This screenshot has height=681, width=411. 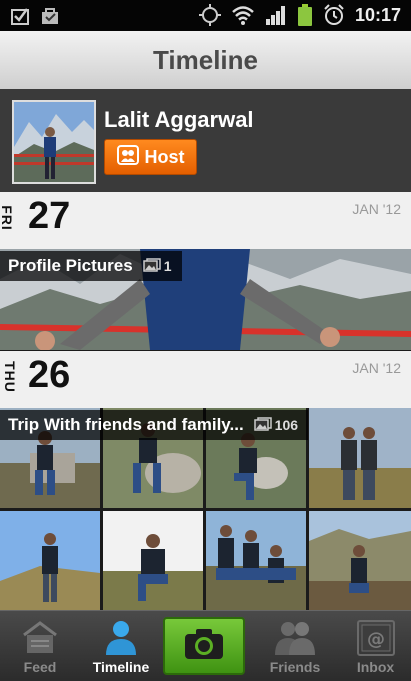 I want to click on day-number: 26, so click(x=49, y=375).